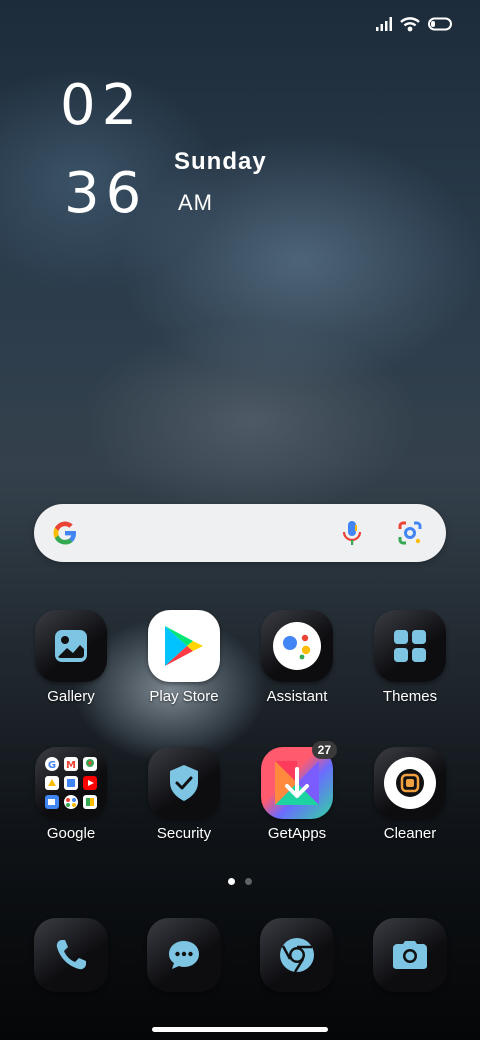  I want to click on app-label: Gallery, so click(71, 696).